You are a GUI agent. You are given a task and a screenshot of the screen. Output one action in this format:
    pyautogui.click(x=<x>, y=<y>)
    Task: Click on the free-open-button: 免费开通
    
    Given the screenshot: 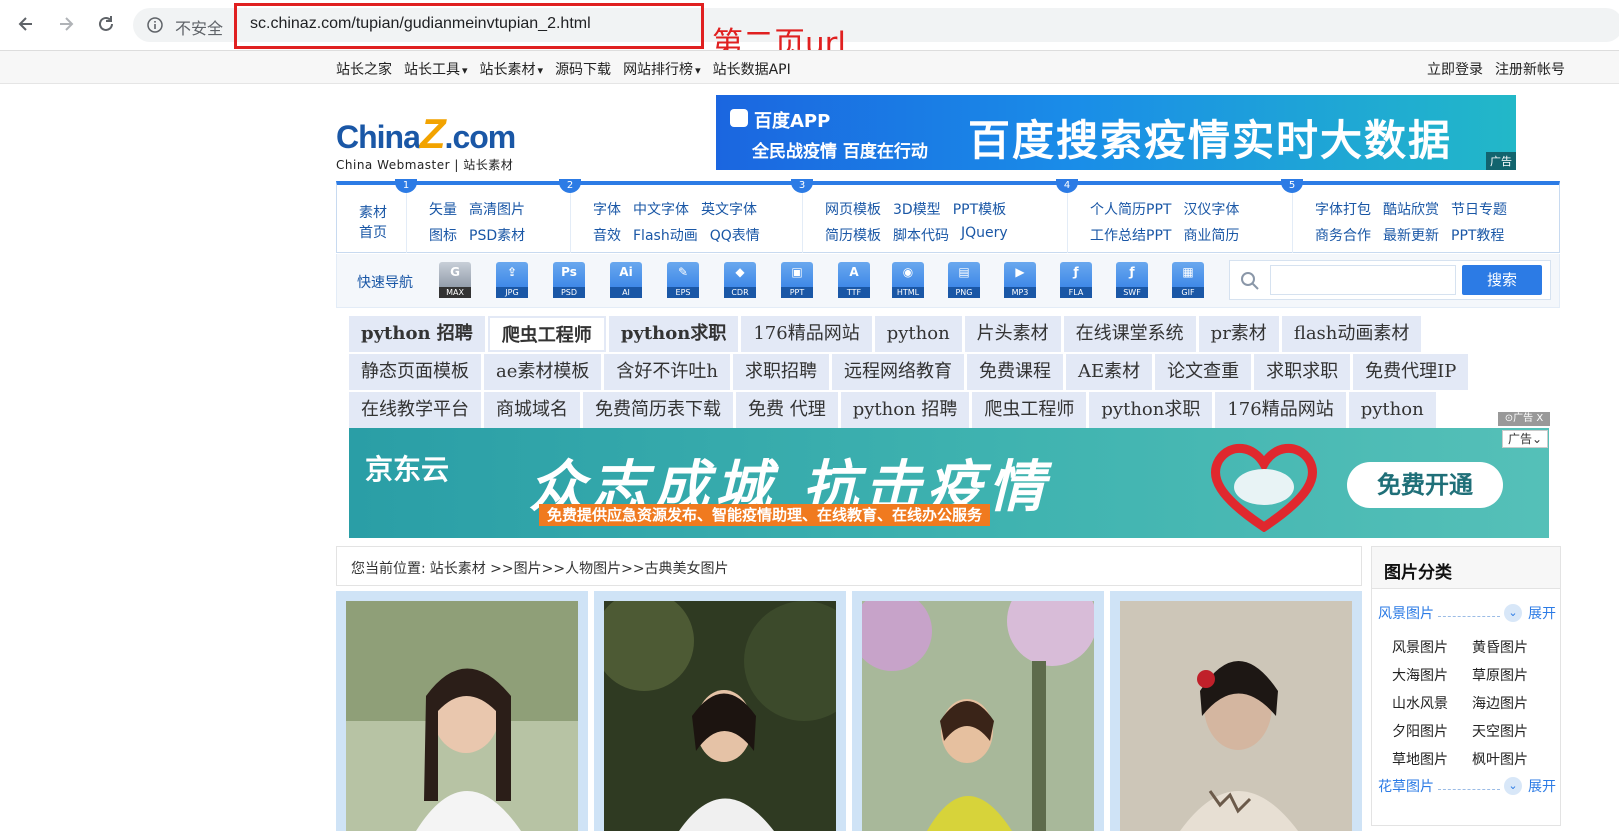 What is the action you would take?
    pyautogui.click(x=1425, y=485)
    